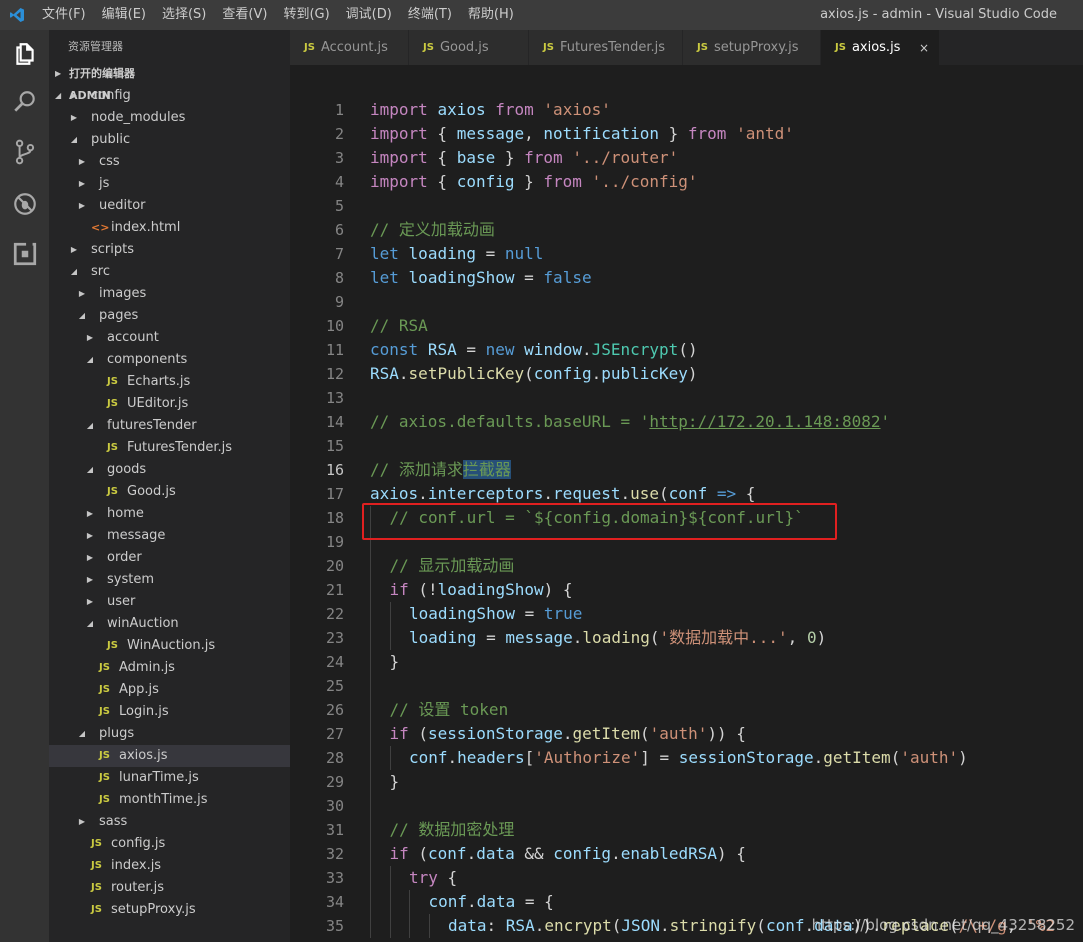 Image resolution: width=1083 pixels, height=942 pixels. I want to click on tree-file: JS WinAuction.js, so click(169, 646).